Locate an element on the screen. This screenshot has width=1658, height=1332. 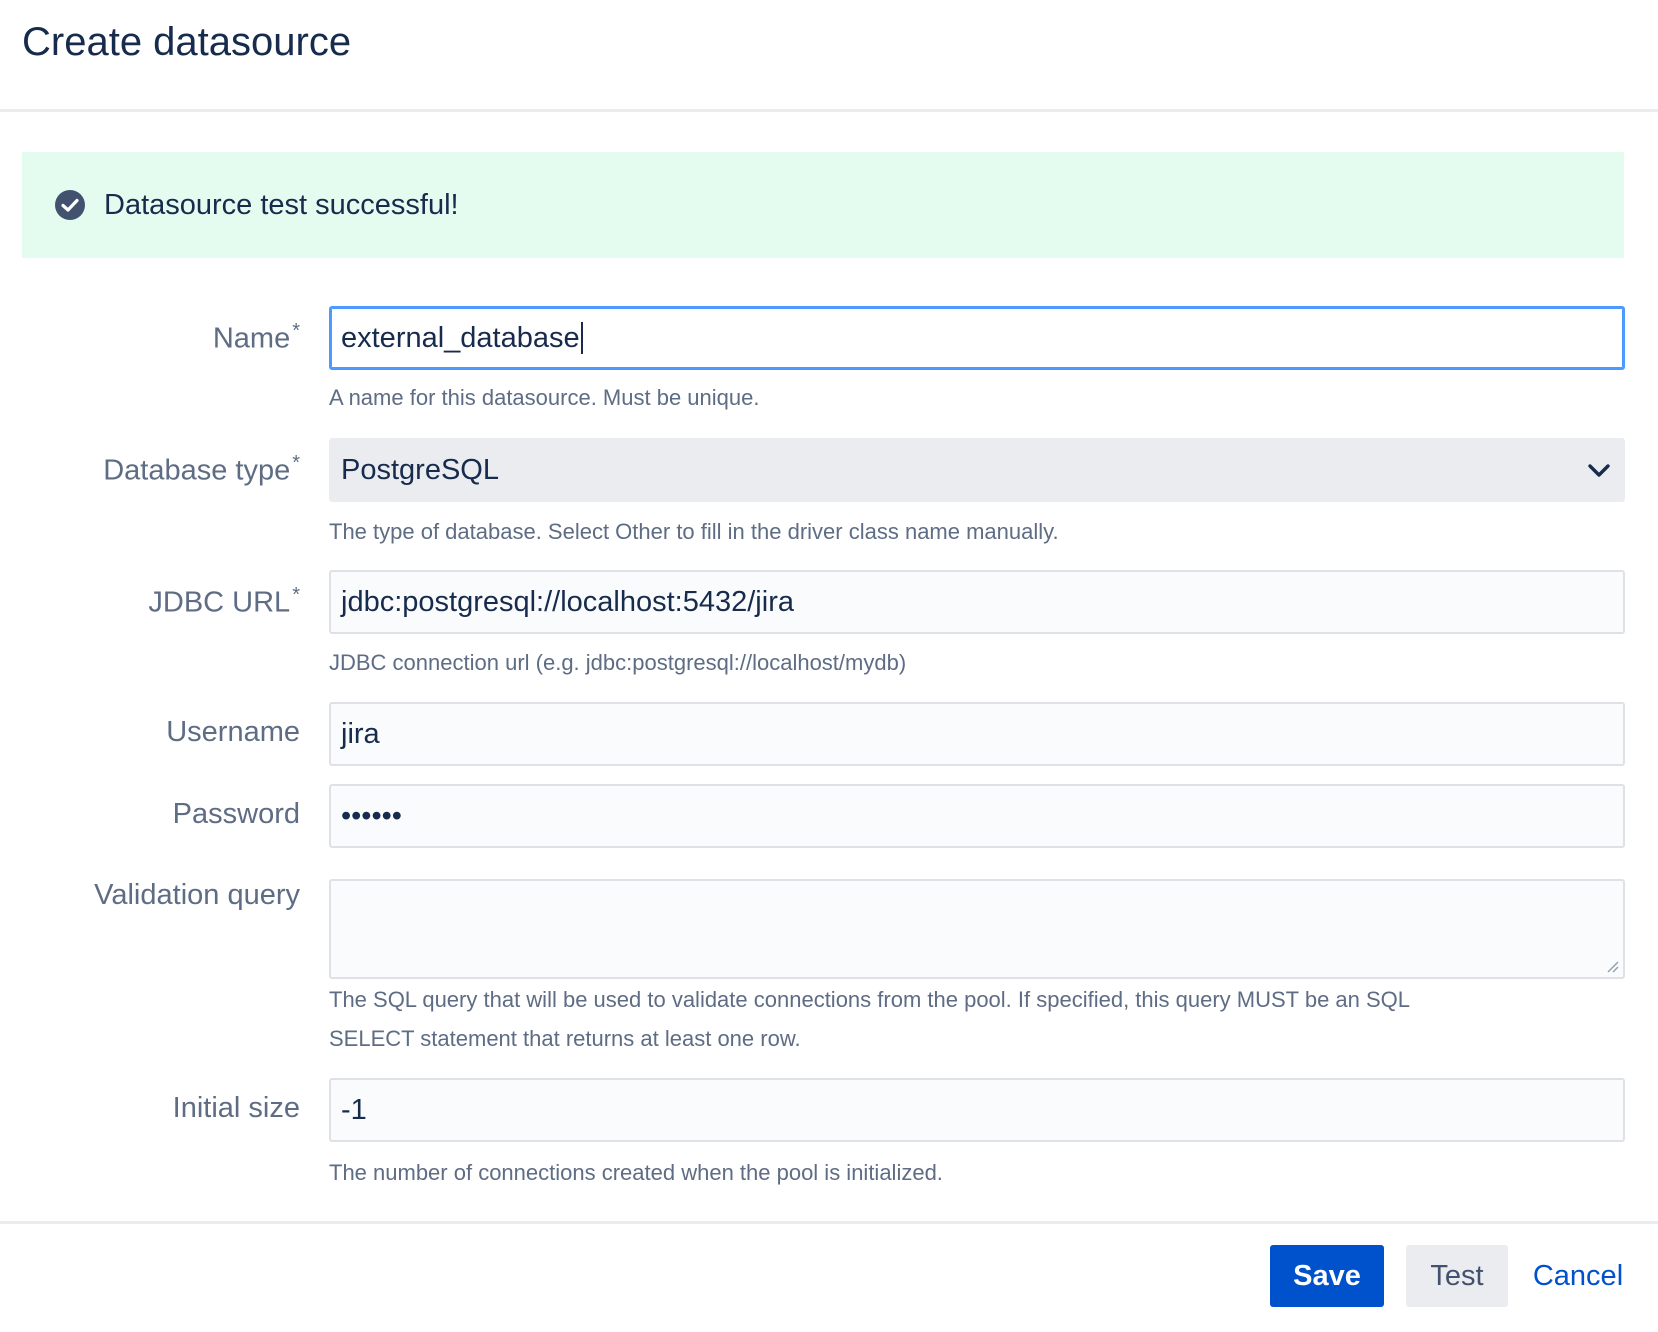
name-input: external_database is located at coordinates (977, 338).